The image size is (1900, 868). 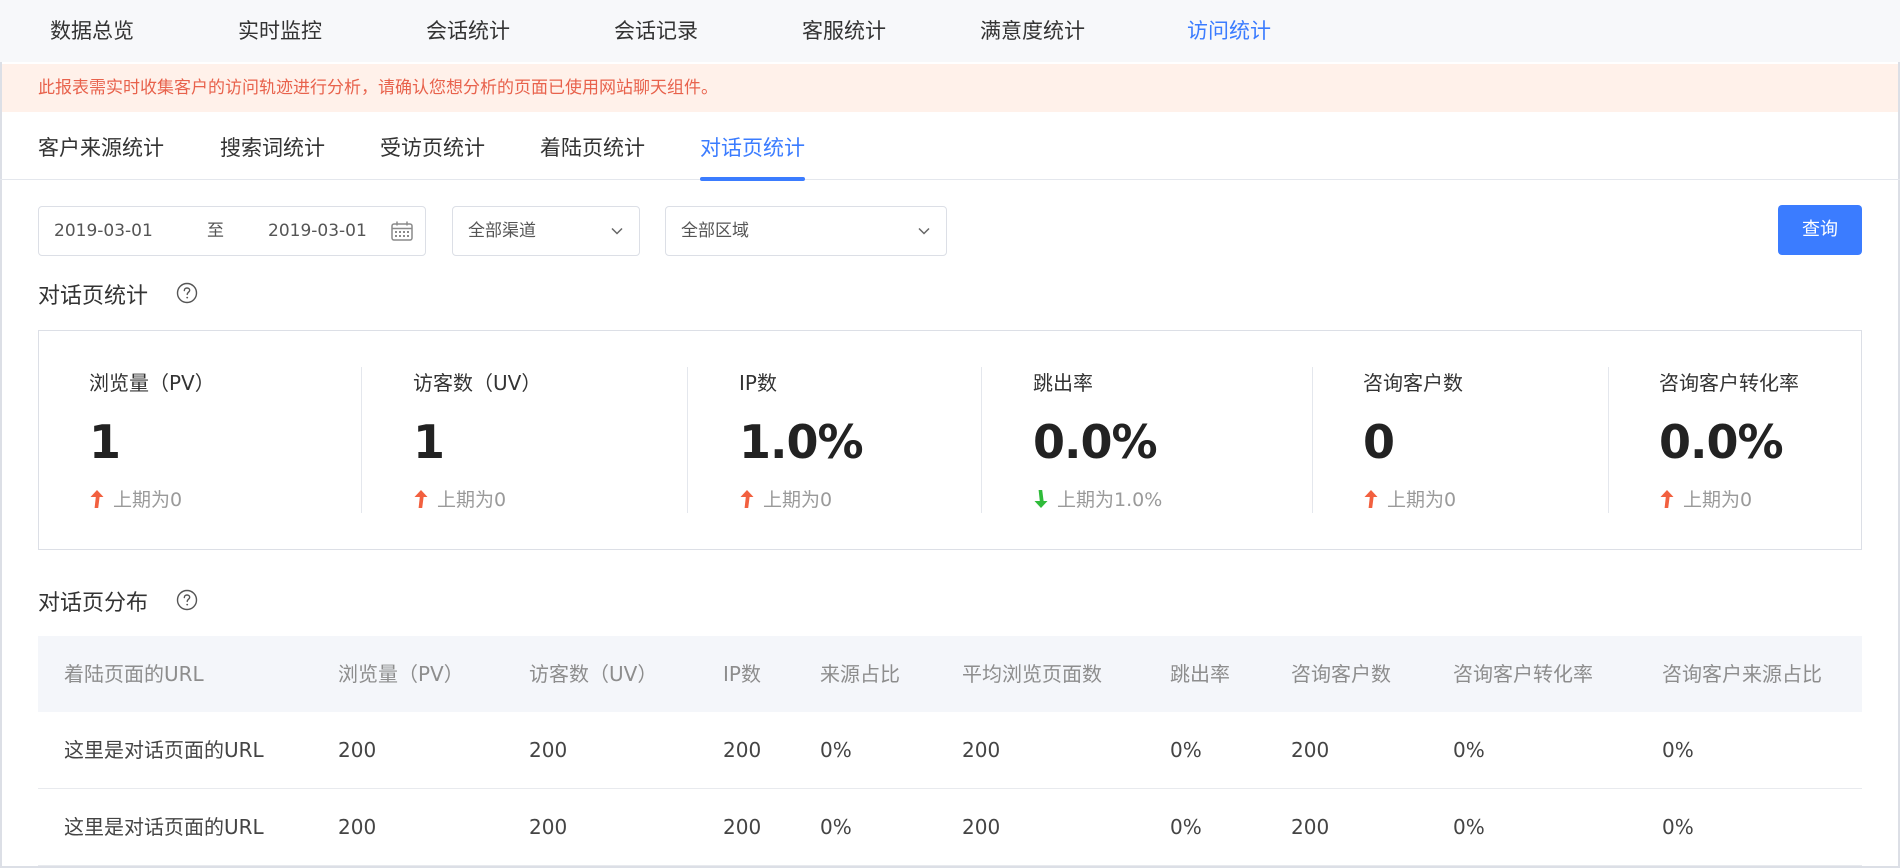 What do you see at coordinates (232, 231) in the screenshot?
I see `date-range-picker: 2019-03-01 至 2019-03-01` at bounding box center [232, 231].